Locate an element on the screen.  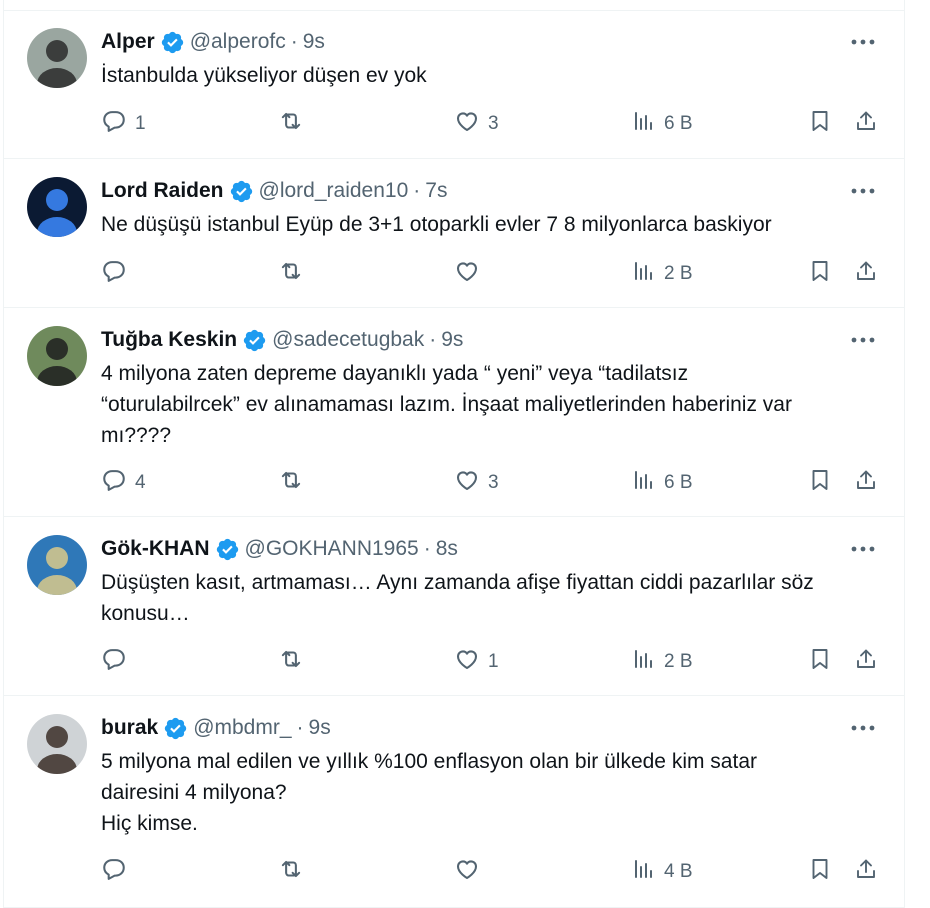
tweet-text-line: mı???? is located at coordinates (136, 435).